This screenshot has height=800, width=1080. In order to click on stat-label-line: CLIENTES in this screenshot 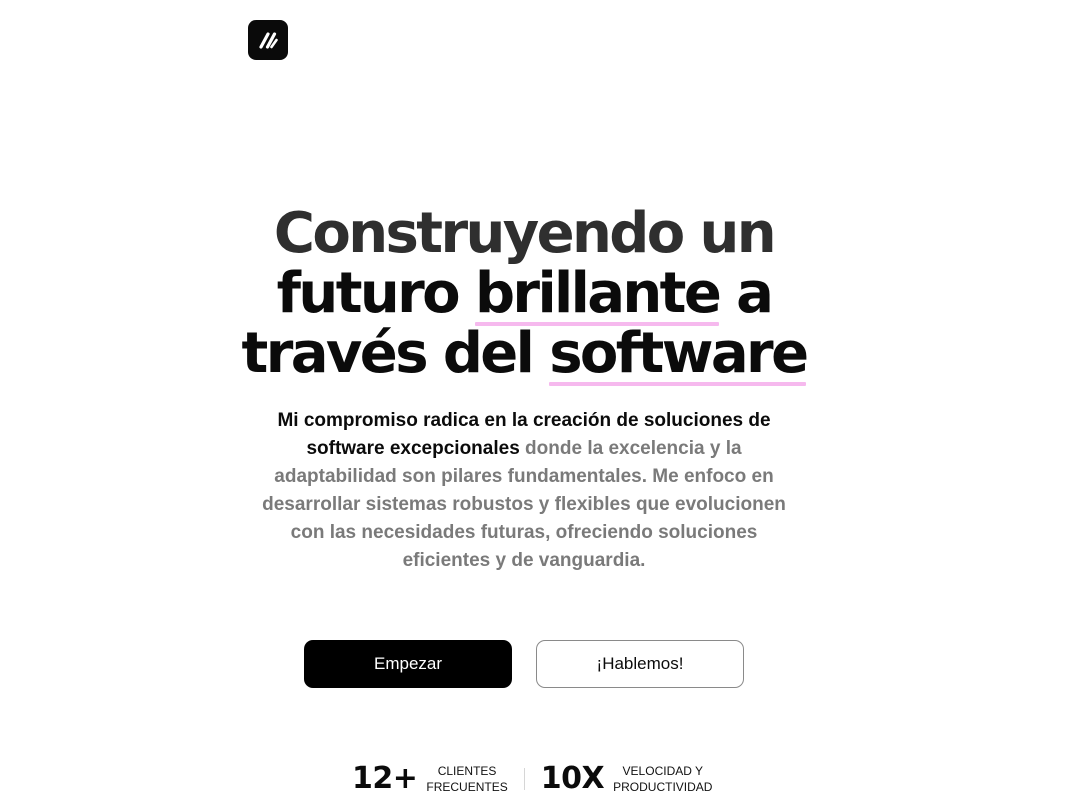, I will do `click(467, 771)`.